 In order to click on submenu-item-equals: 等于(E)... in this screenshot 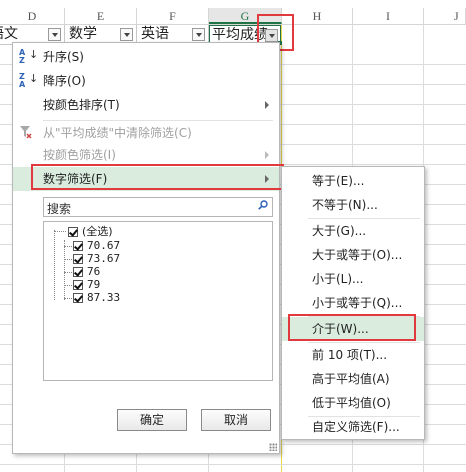, I will do `click(353, 181)`.